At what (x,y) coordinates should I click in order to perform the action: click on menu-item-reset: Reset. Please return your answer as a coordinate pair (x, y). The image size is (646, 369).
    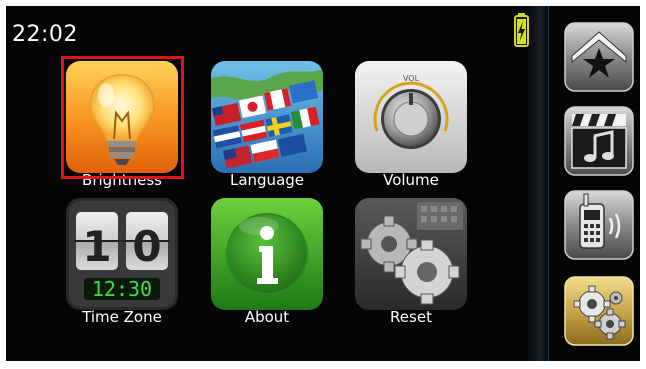
    Looking at the image, I should click on (411, 262).